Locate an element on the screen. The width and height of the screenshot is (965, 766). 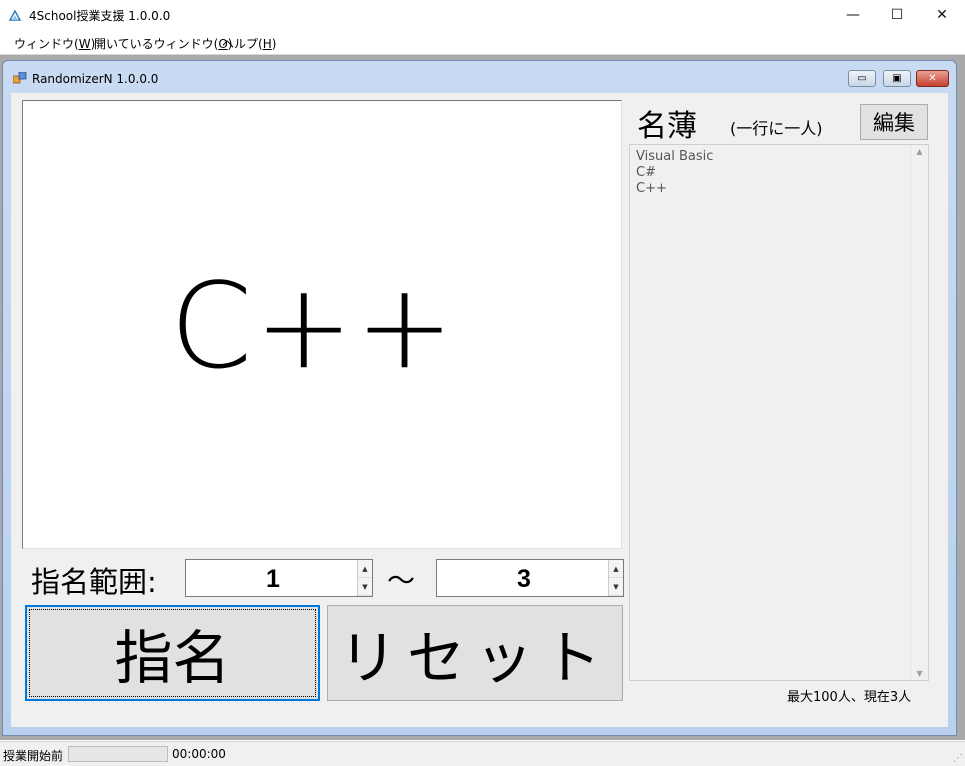
app-titlebar: 4School授業支援 1.0.0.0 — ☐ ✕ is located at coordinates (482, 15).